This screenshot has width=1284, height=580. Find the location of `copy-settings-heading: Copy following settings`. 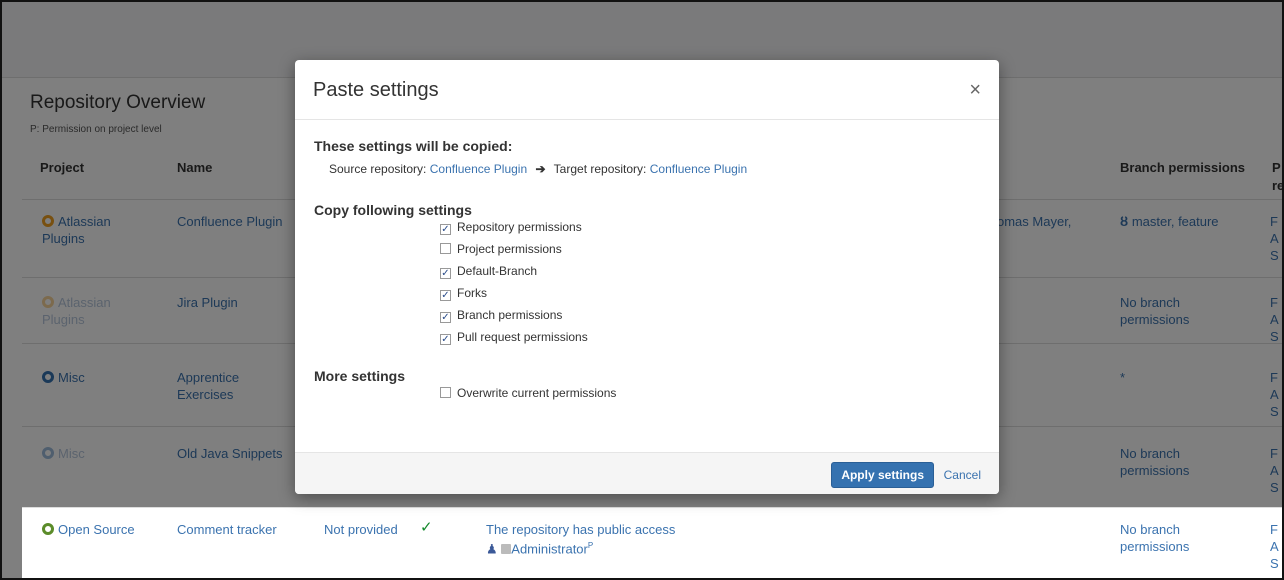

copy-settings-heading: Copy following settings is located at coordinates (393, 210).